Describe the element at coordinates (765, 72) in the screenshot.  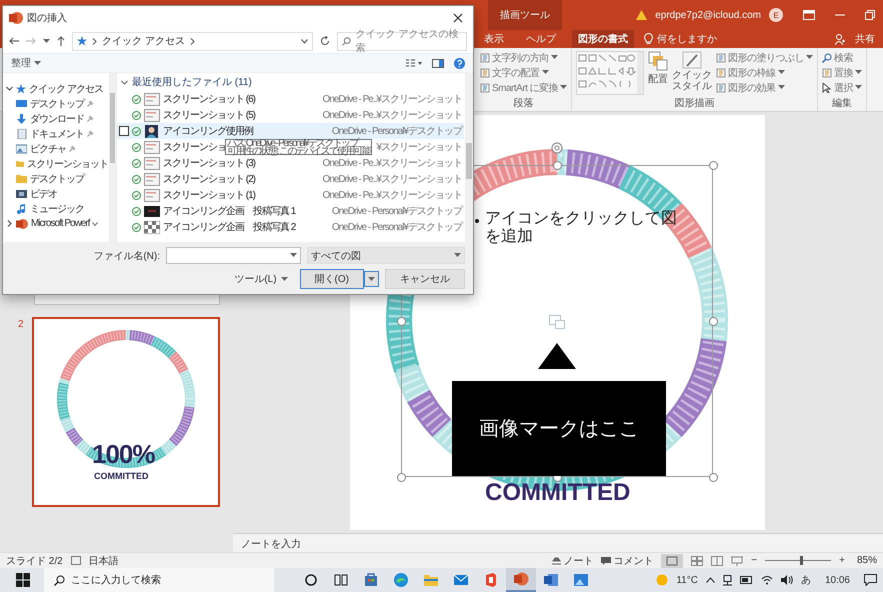
I see `ribbon-command: 図形の枠線` at that location.